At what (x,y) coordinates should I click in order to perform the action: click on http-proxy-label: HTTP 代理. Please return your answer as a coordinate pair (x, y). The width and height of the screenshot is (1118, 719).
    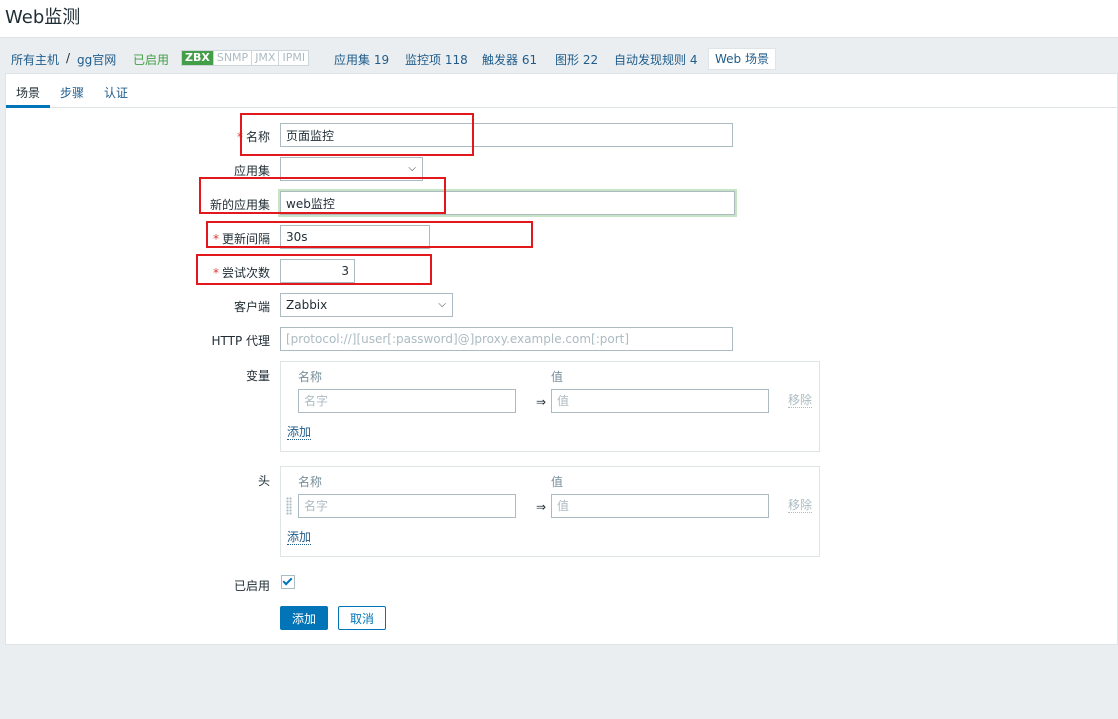
    Looking at the image, I should click on (240, 341).